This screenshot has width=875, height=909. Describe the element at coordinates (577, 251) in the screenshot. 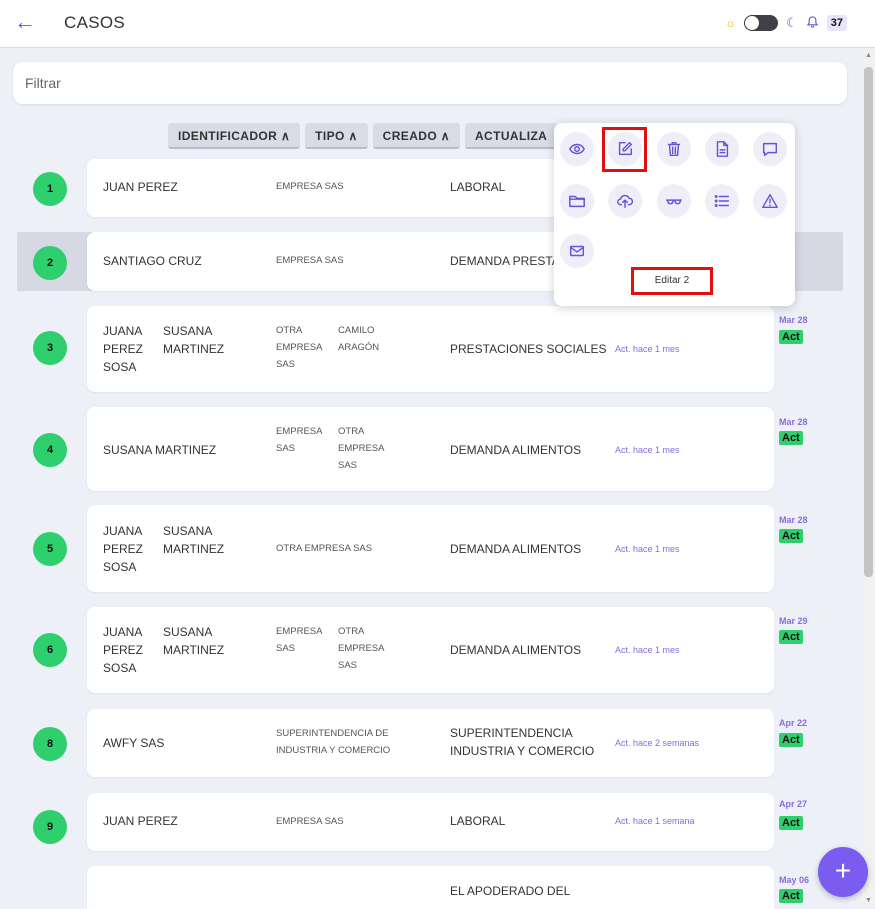

I see `mail-icon` at that location.